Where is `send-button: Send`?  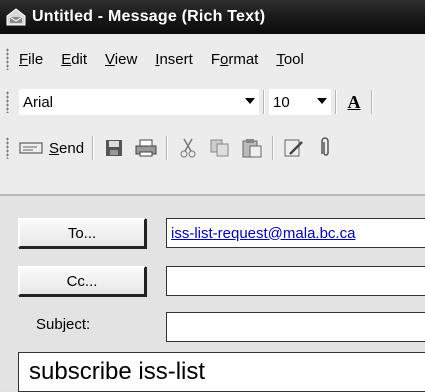 send-button: Send is located at coordinates (51, 148).